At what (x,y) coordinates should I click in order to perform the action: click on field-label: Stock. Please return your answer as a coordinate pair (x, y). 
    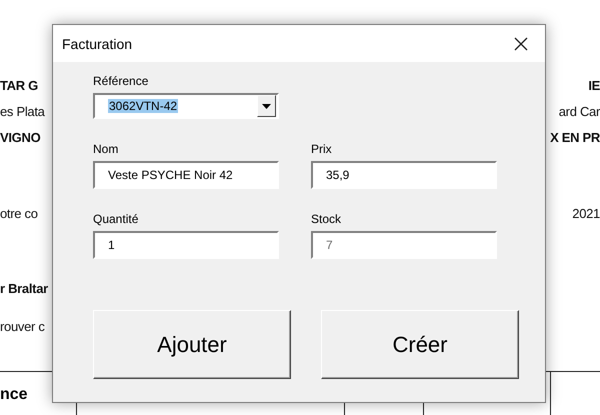
    Looking at the image, I should click on (326, 219).